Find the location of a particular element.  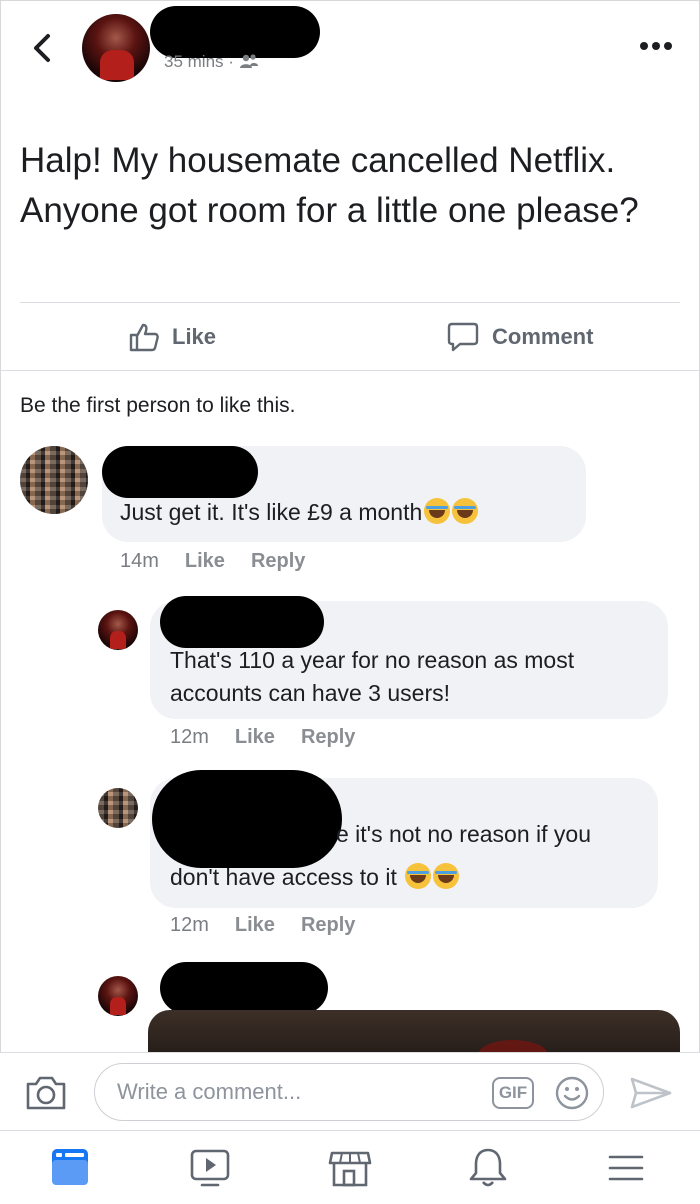

camera-button is located at coordinates (46, 1093).